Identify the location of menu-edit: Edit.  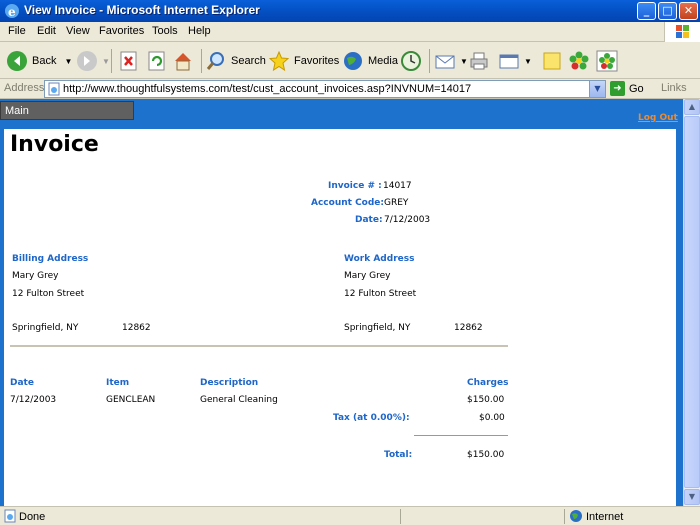
(46, 31).